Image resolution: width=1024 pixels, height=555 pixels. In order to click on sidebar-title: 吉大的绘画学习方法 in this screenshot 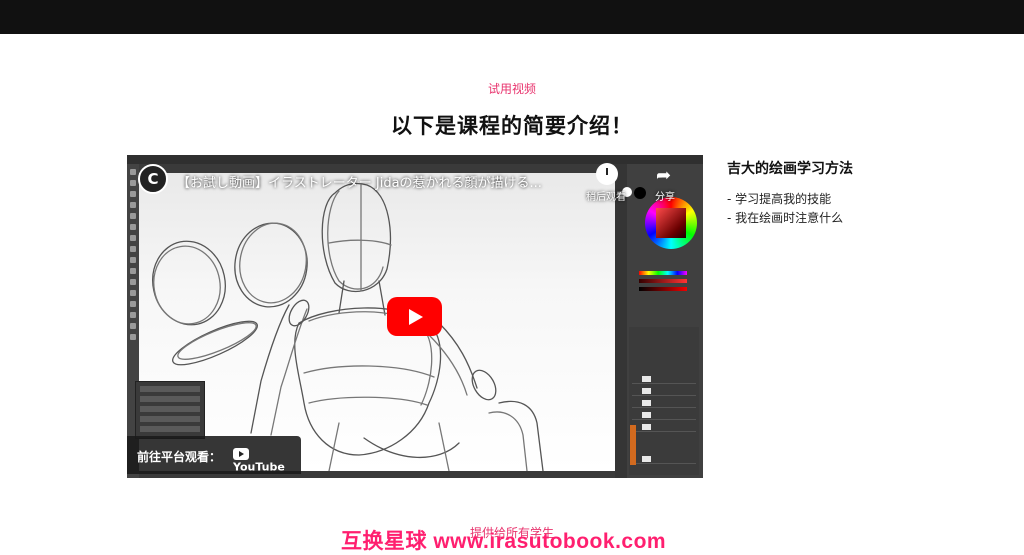, I will do `click(790, 169)`.